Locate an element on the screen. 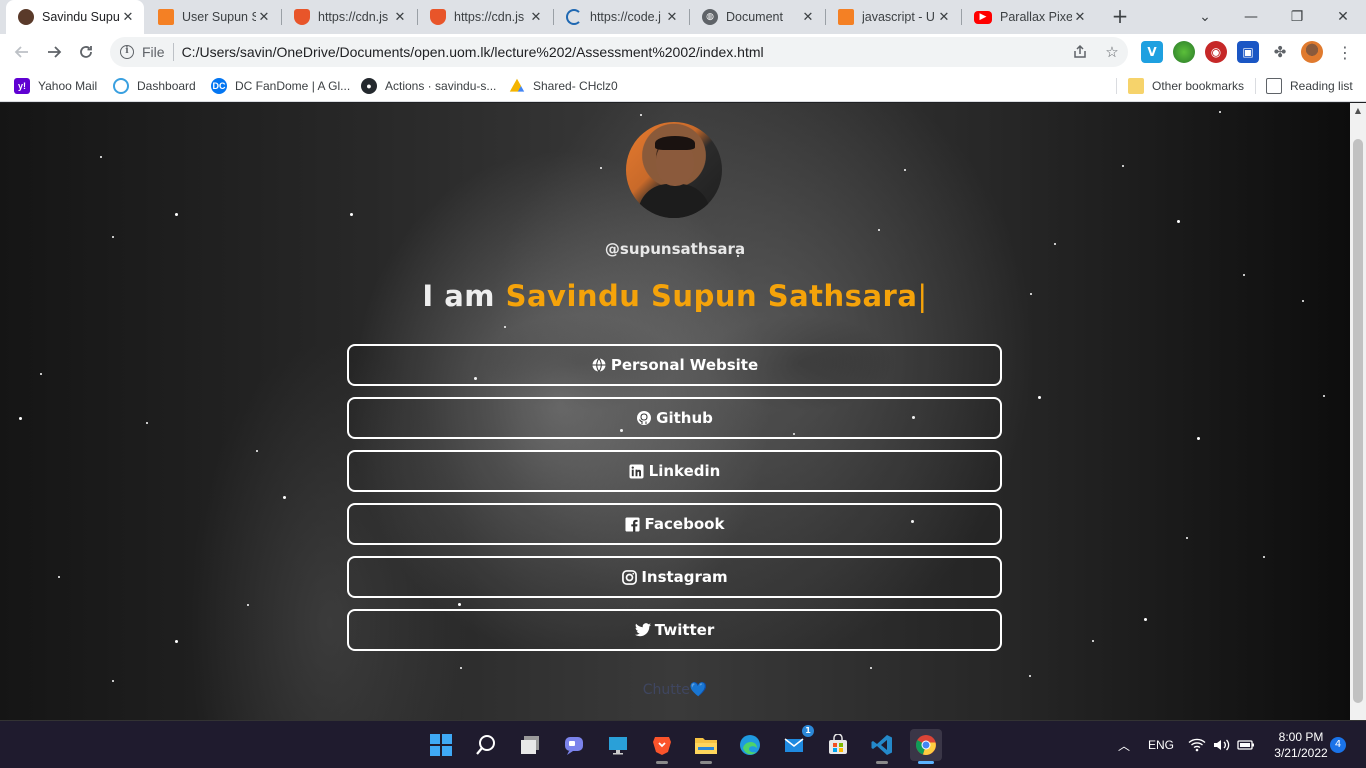  desktop-app-button is located at coordinates (618, 745).